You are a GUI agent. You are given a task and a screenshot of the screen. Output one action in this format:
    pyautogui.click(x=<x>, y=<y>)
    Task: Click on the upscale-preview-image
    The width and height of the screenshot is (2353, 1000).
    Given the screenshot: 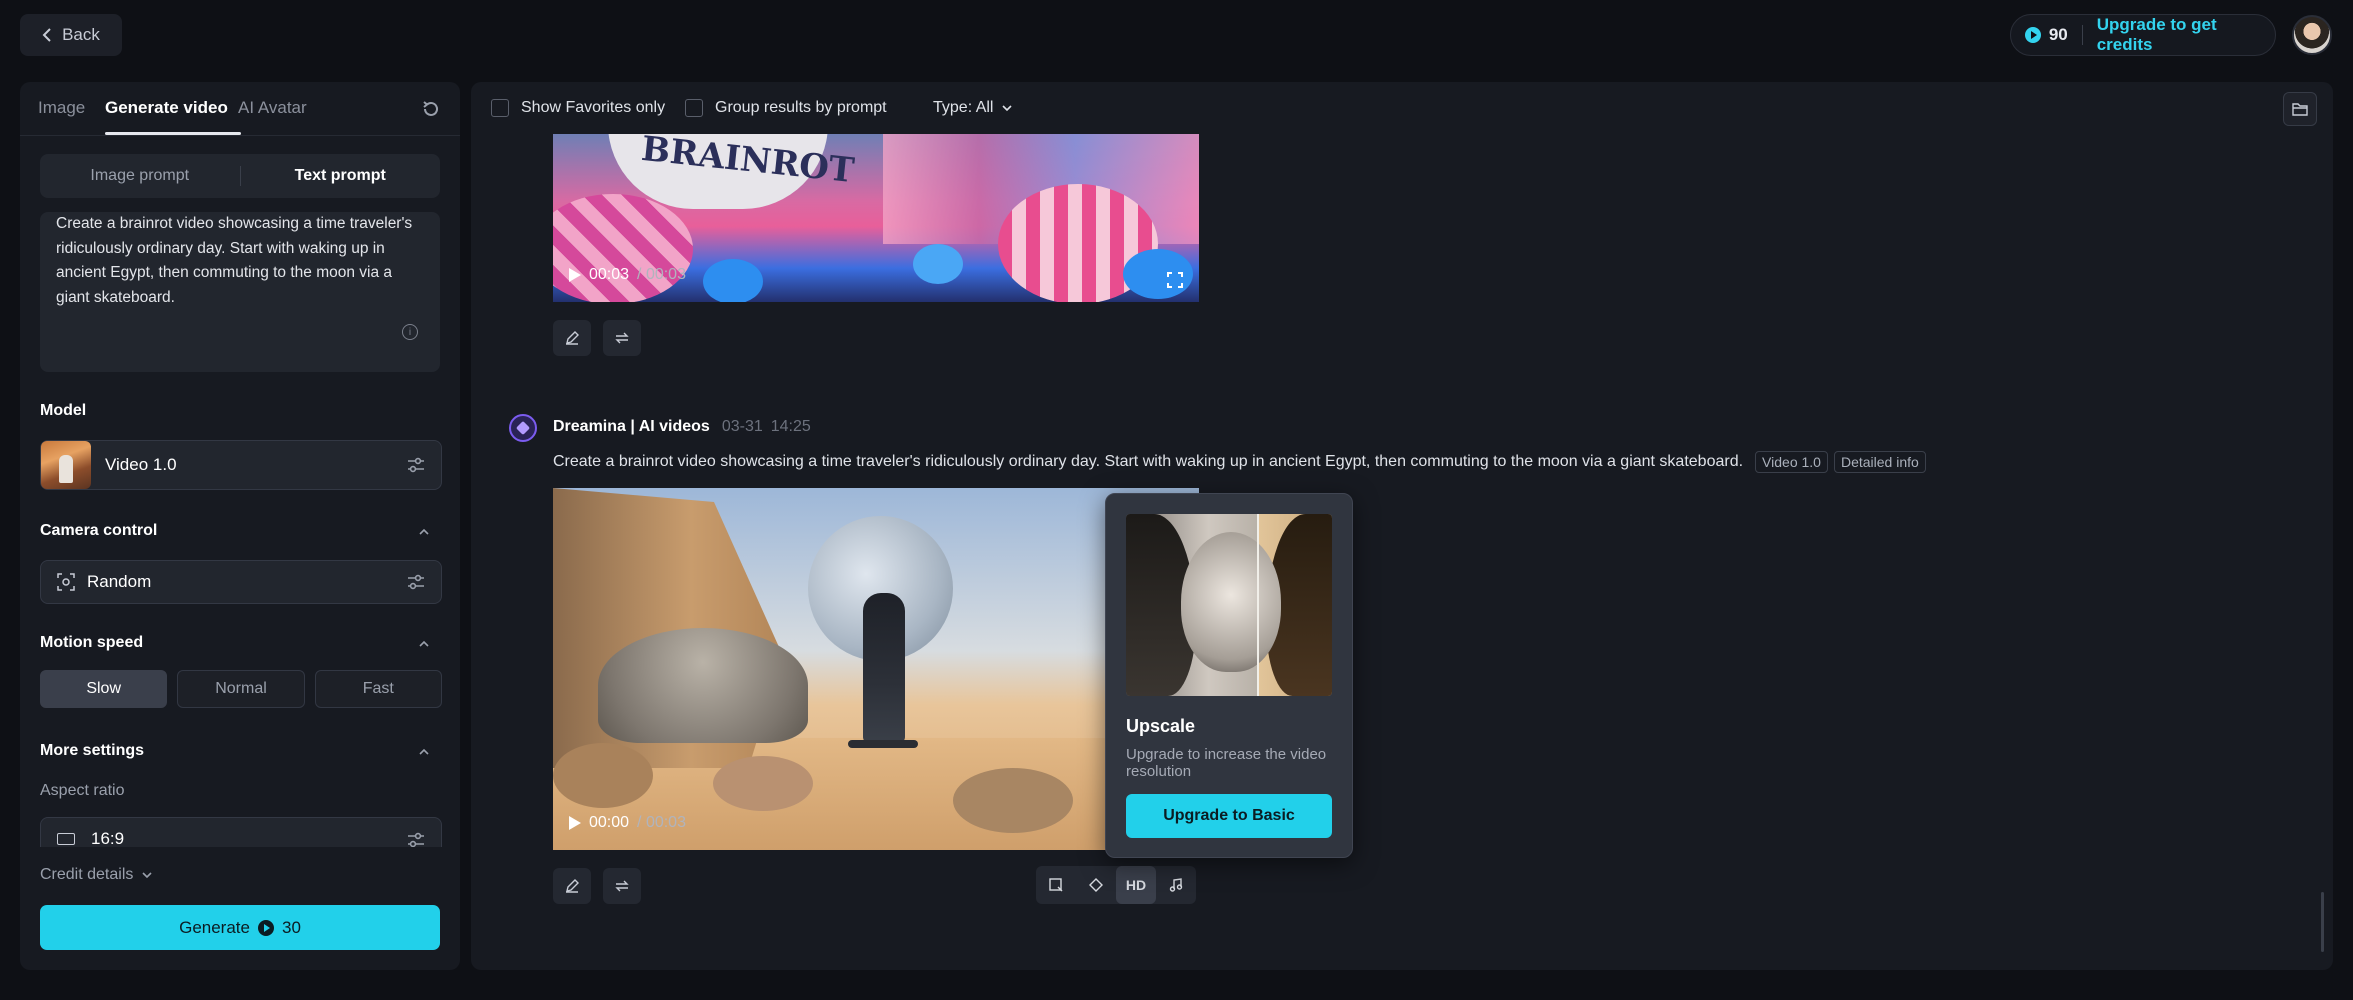 What is the action you would take?
    pyautogui.click(x=1229, y=605)
    